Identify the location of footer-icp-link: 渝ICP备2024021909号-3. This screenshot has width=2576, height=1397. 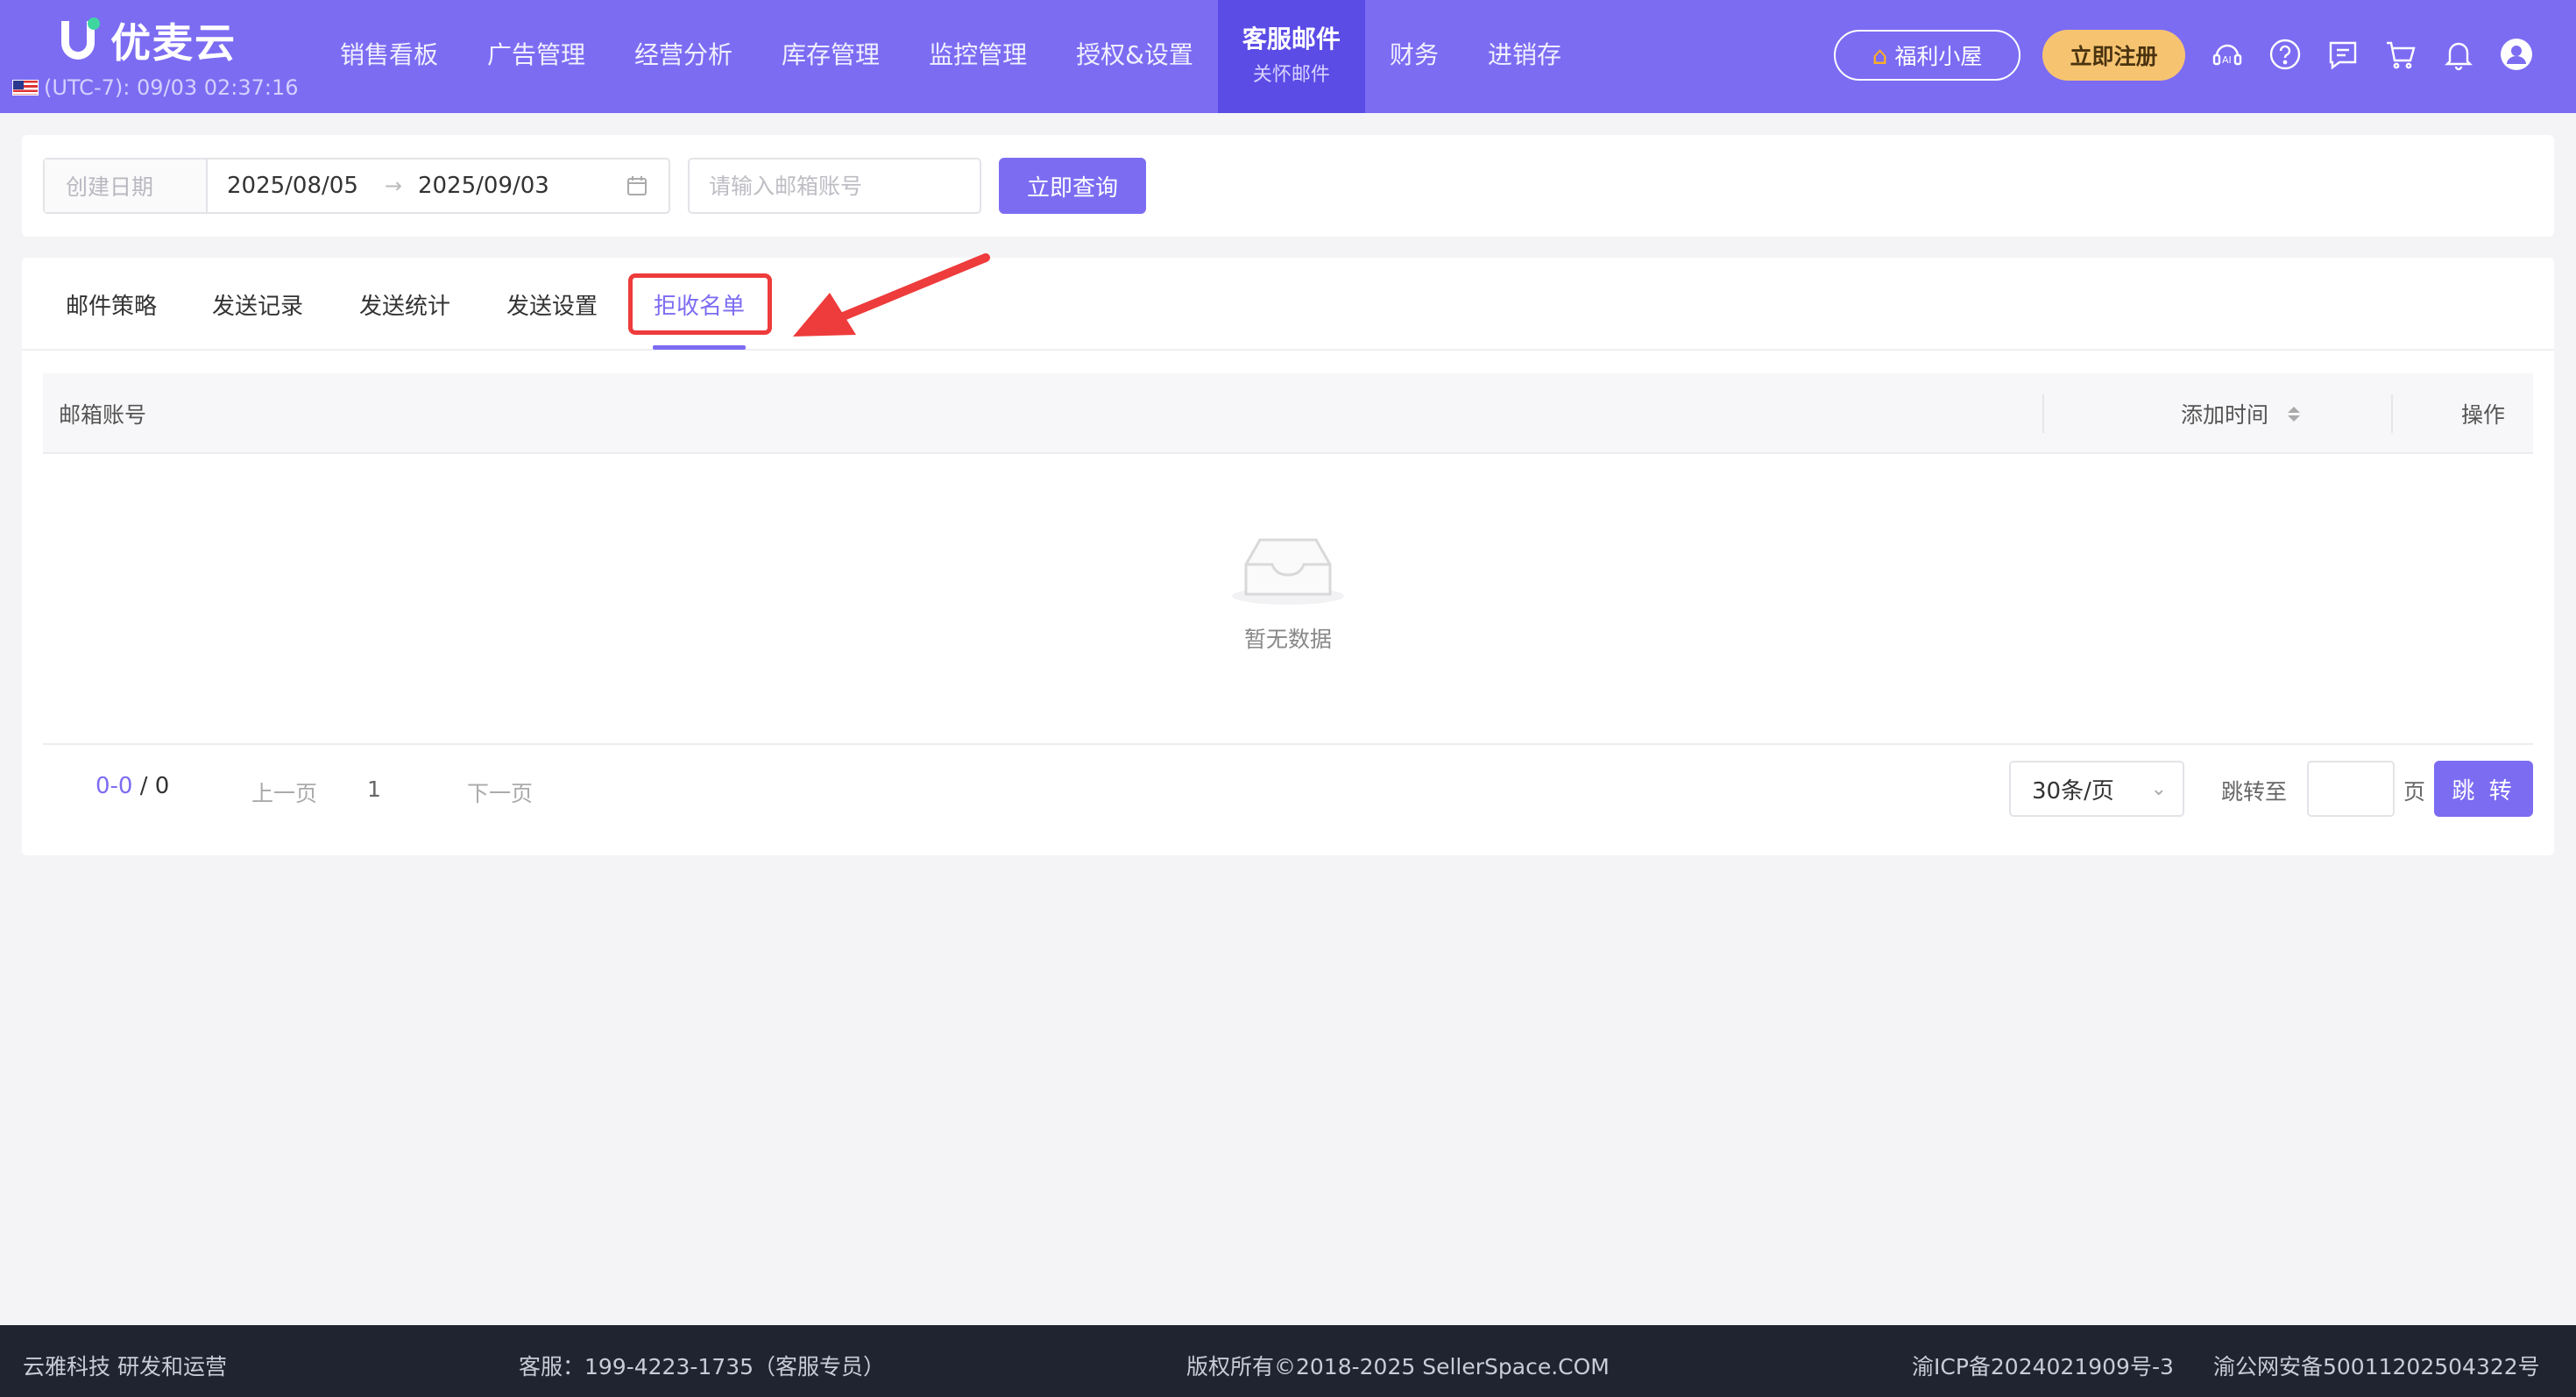
(2043, 1365).